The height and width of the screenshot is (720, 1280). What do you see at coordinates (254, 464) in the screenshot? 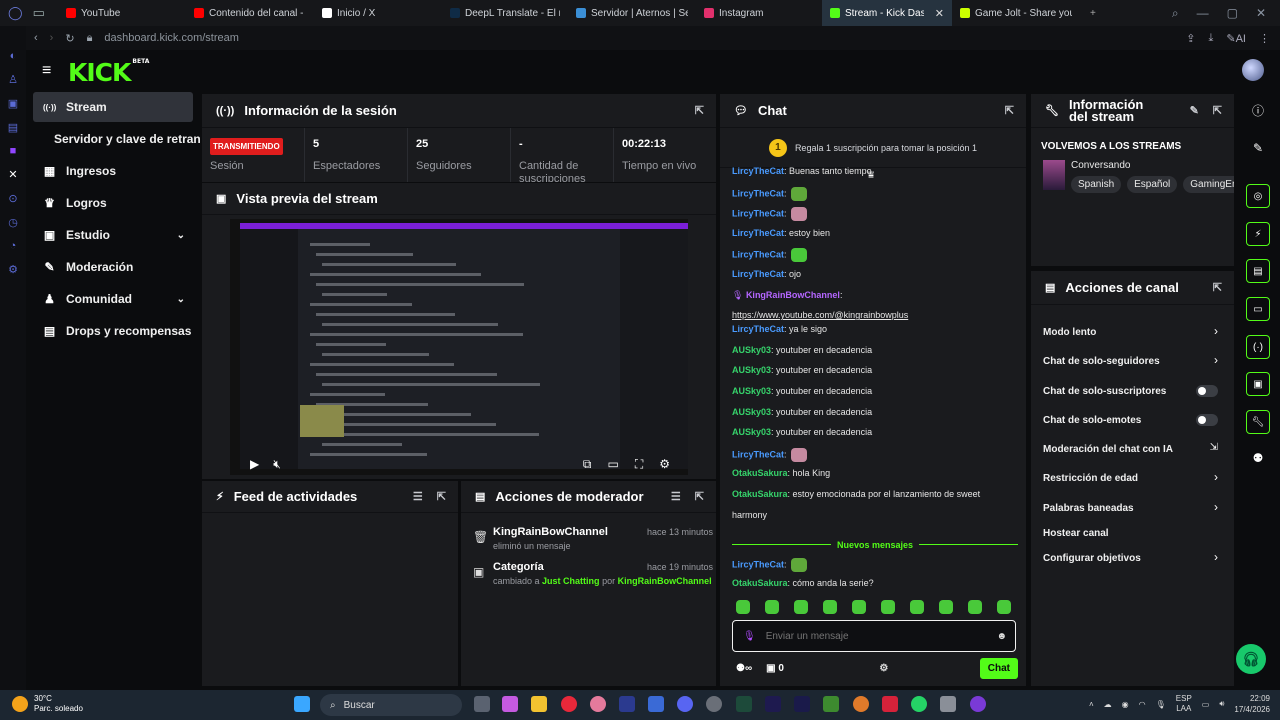
I see `play-icon: ▶` at bounding box center [254, 464].